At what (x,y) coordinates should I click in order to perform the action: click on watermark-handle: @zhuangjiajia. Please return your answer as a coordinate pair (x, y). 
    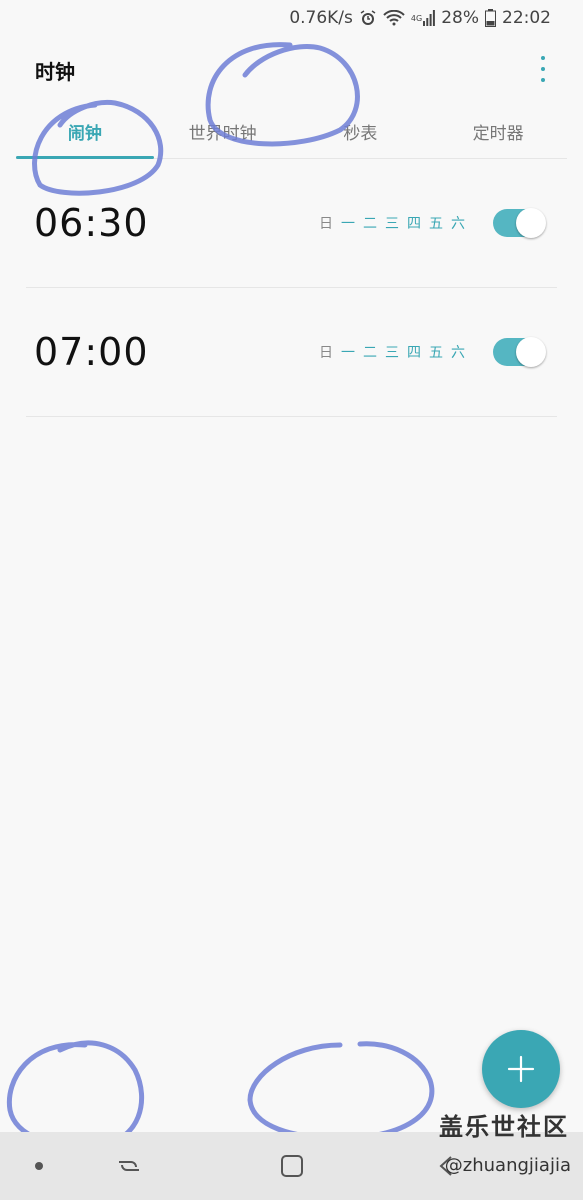
    Looking at the image, I should click on (507, 1165).